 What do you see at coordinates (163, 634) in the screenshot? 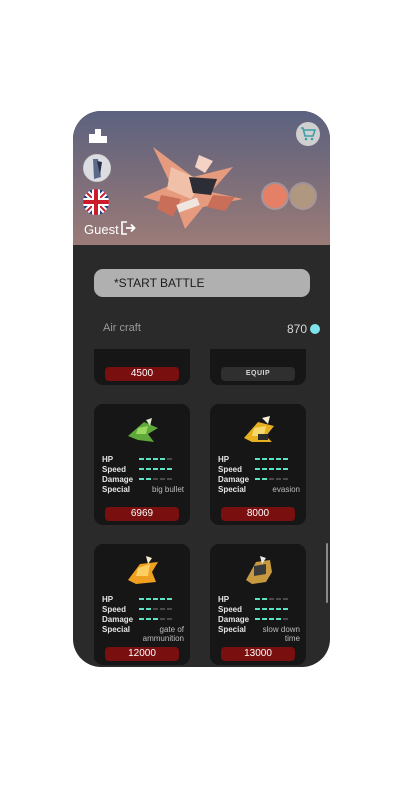
I see `special-value: gate of ammunition` at bounding box center [163, 634].